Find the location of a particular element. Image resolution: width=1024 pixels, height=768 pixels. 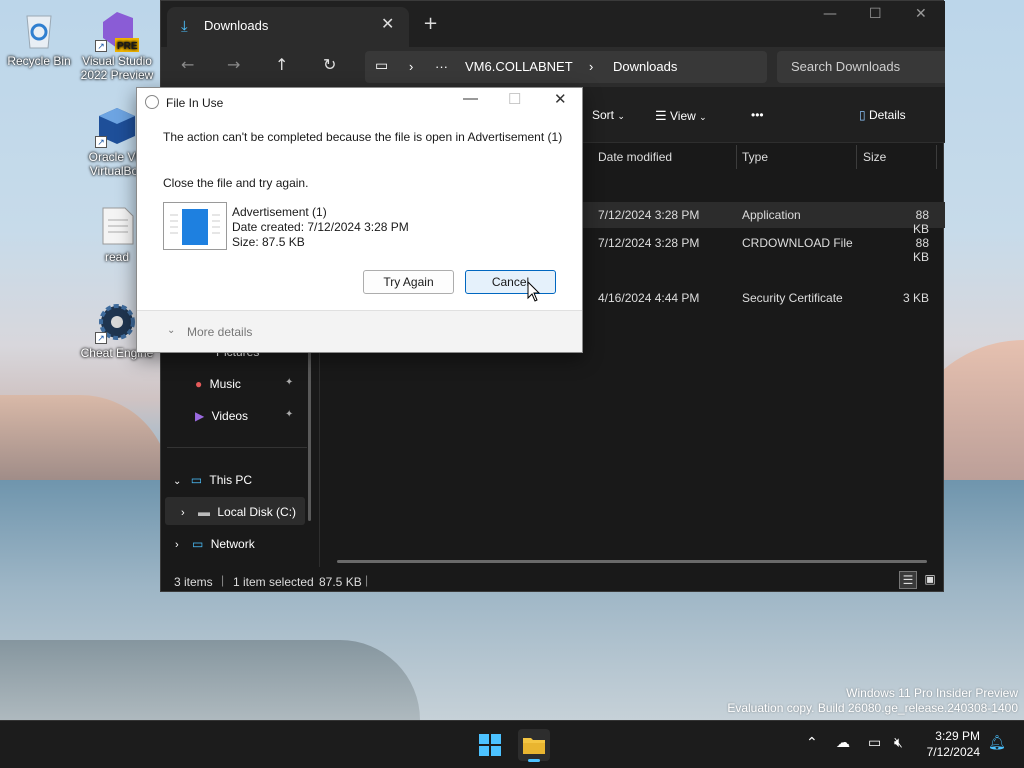

view-button: ☰ View ⌄ is located at coordinates (681, 116).